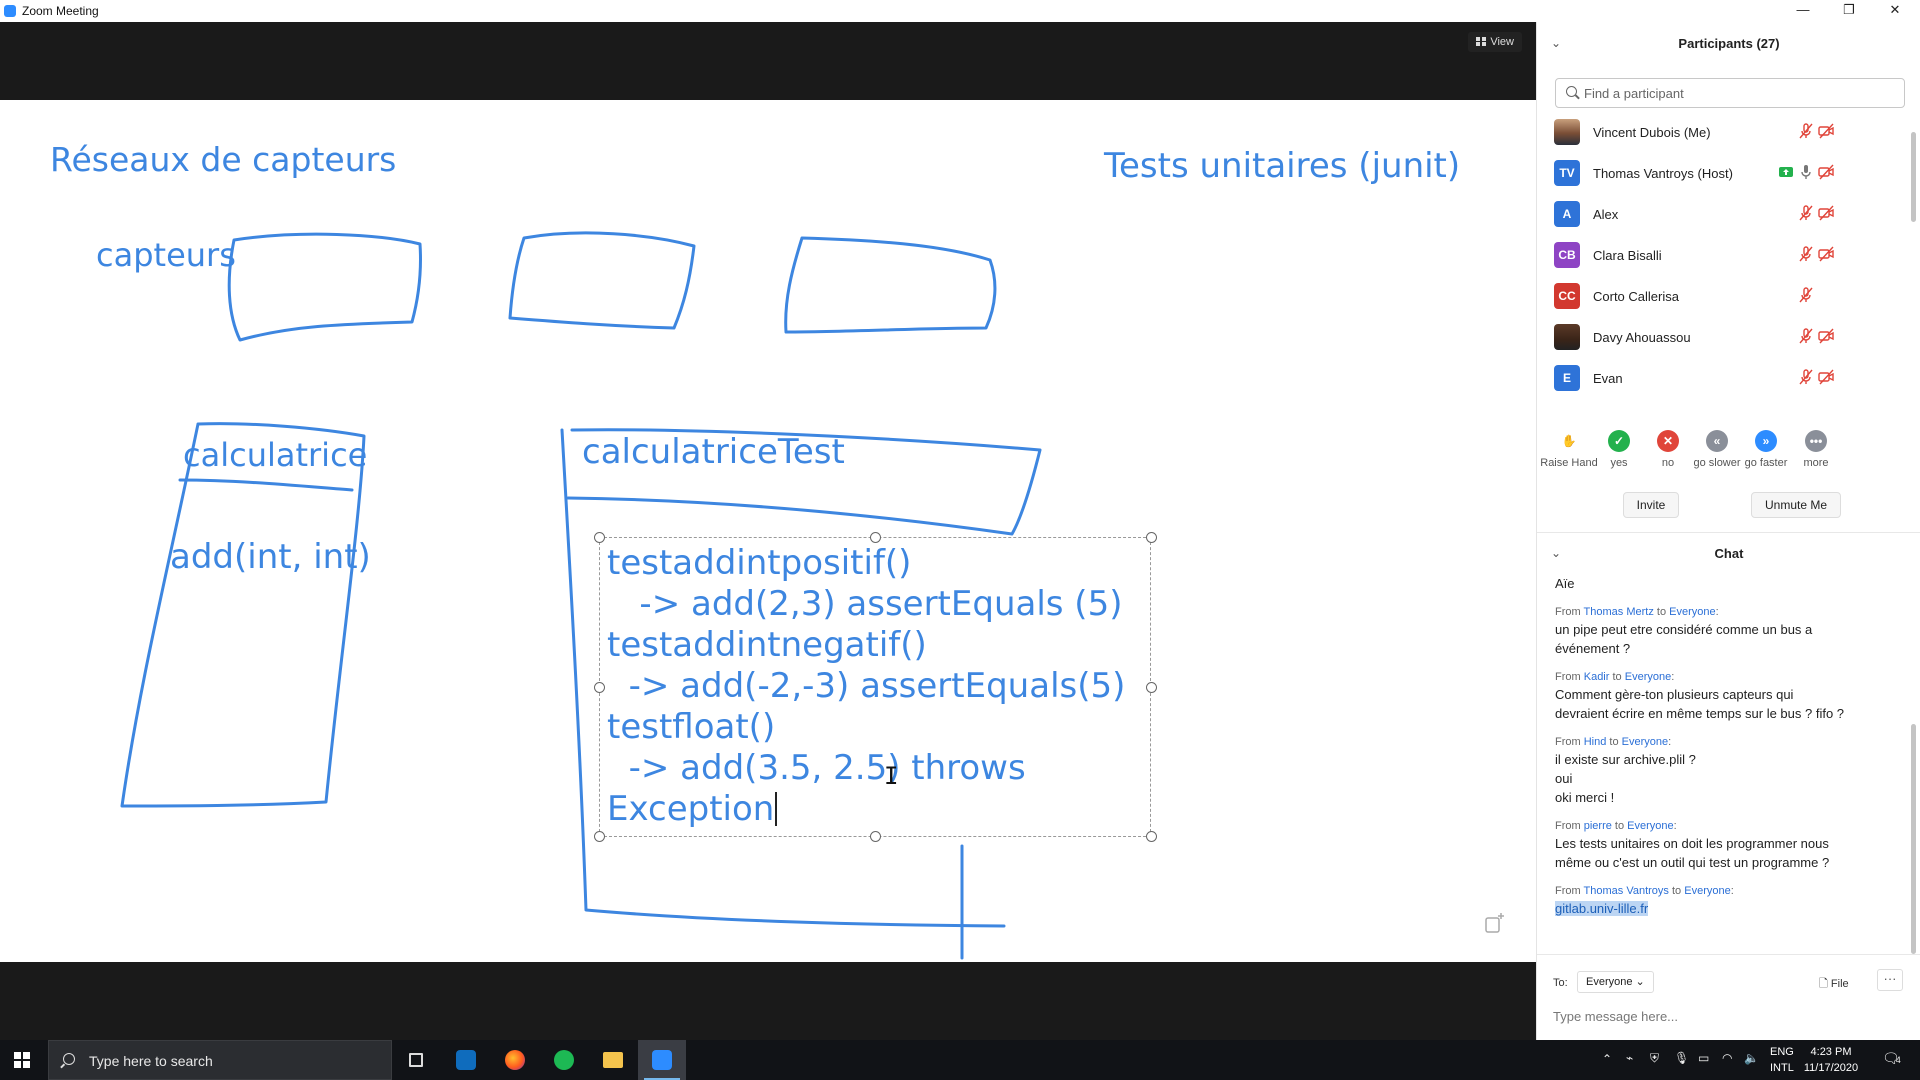 The width and height of the screenshot is (1920, 1080). Describe the element at coordinates (1730, 908) in the screenshot. I see `chat-message-text: gitlab.univ-lille.fr` at that location.